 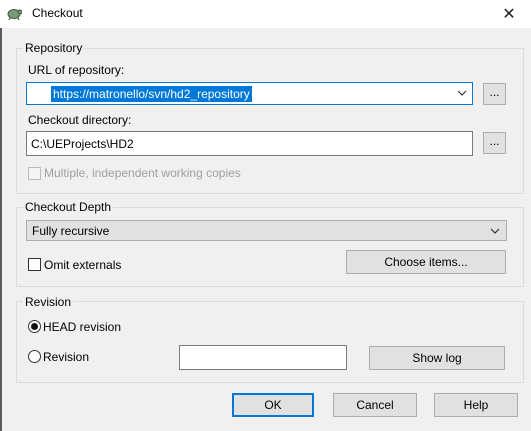 I want to click on show-log-label: Show log, so click(x=437, y=358).